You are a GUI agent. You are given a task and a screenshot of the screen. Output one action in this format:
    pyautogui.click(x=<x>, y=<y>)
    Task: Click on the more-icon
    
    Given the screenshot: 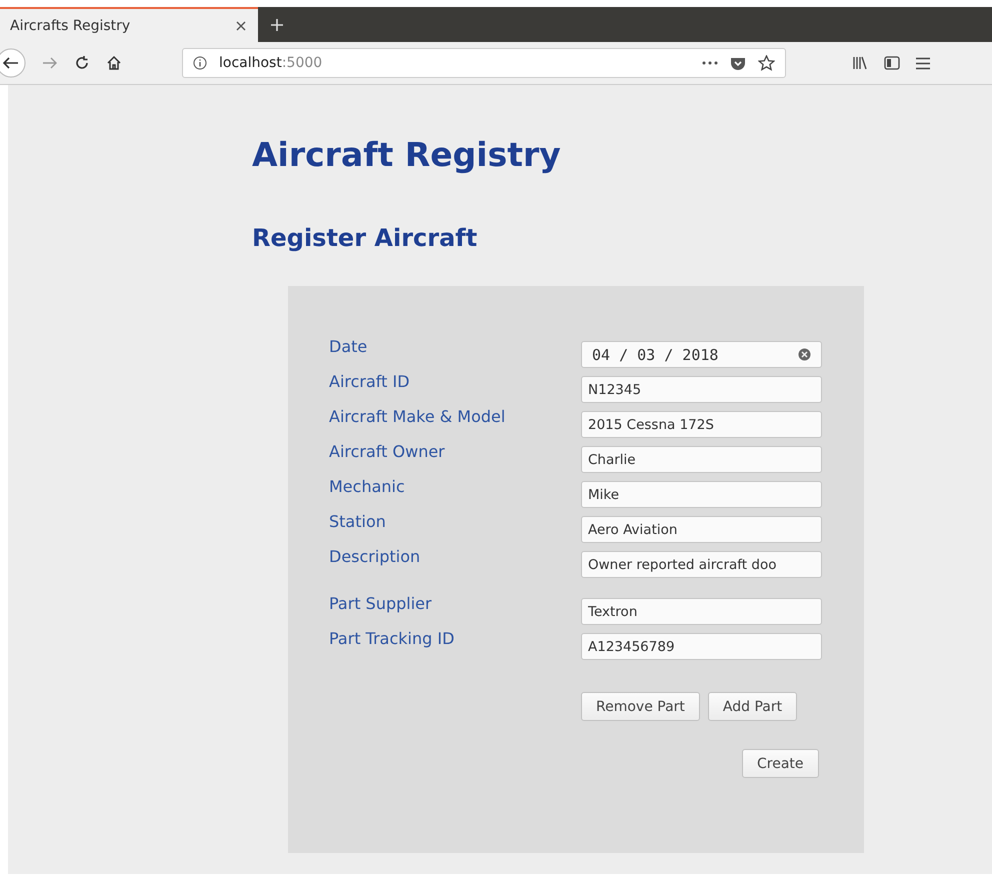 What is the action you would take?
    pyautogui.click(x=710, y=63)
    